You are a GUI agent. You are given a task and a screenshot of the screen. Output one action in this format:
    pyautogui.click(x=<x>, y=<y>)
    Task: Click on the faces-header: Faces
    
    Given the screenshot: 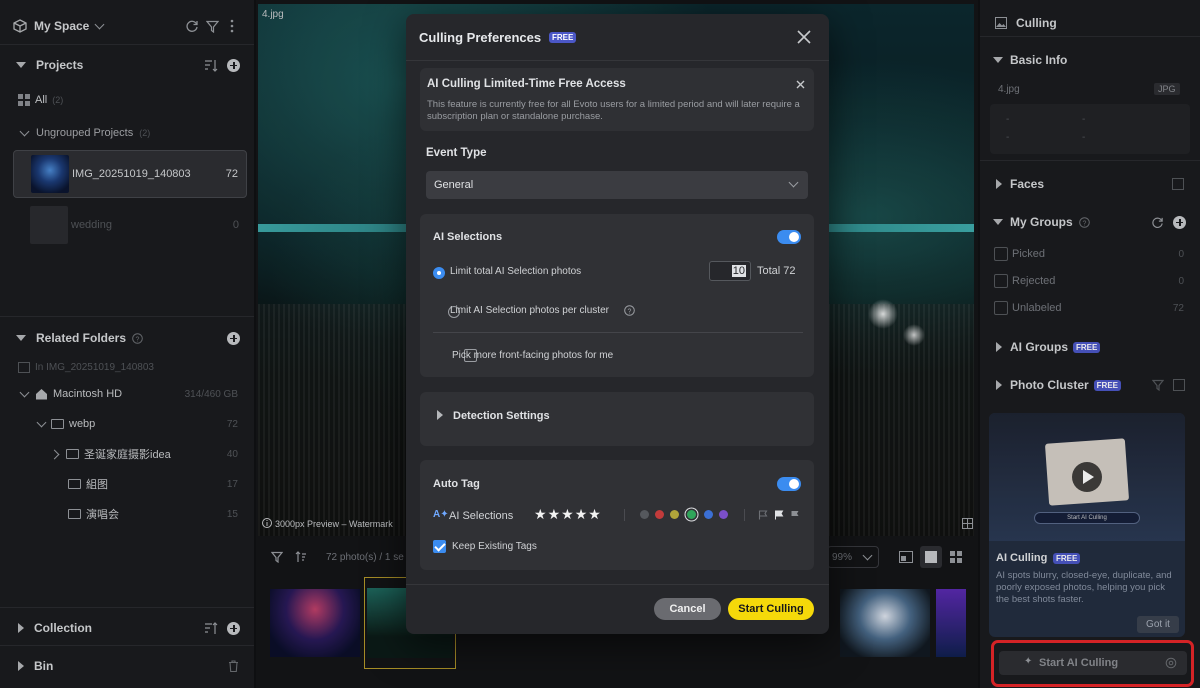 What is the action you would take?
    pyautogui.click(x=1085, y=184)
    